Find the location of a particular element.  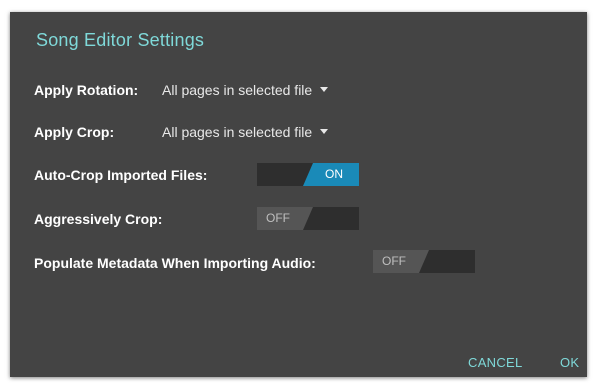

aggressively-crop-toggle: OFF is located at coordinates (308, 218).